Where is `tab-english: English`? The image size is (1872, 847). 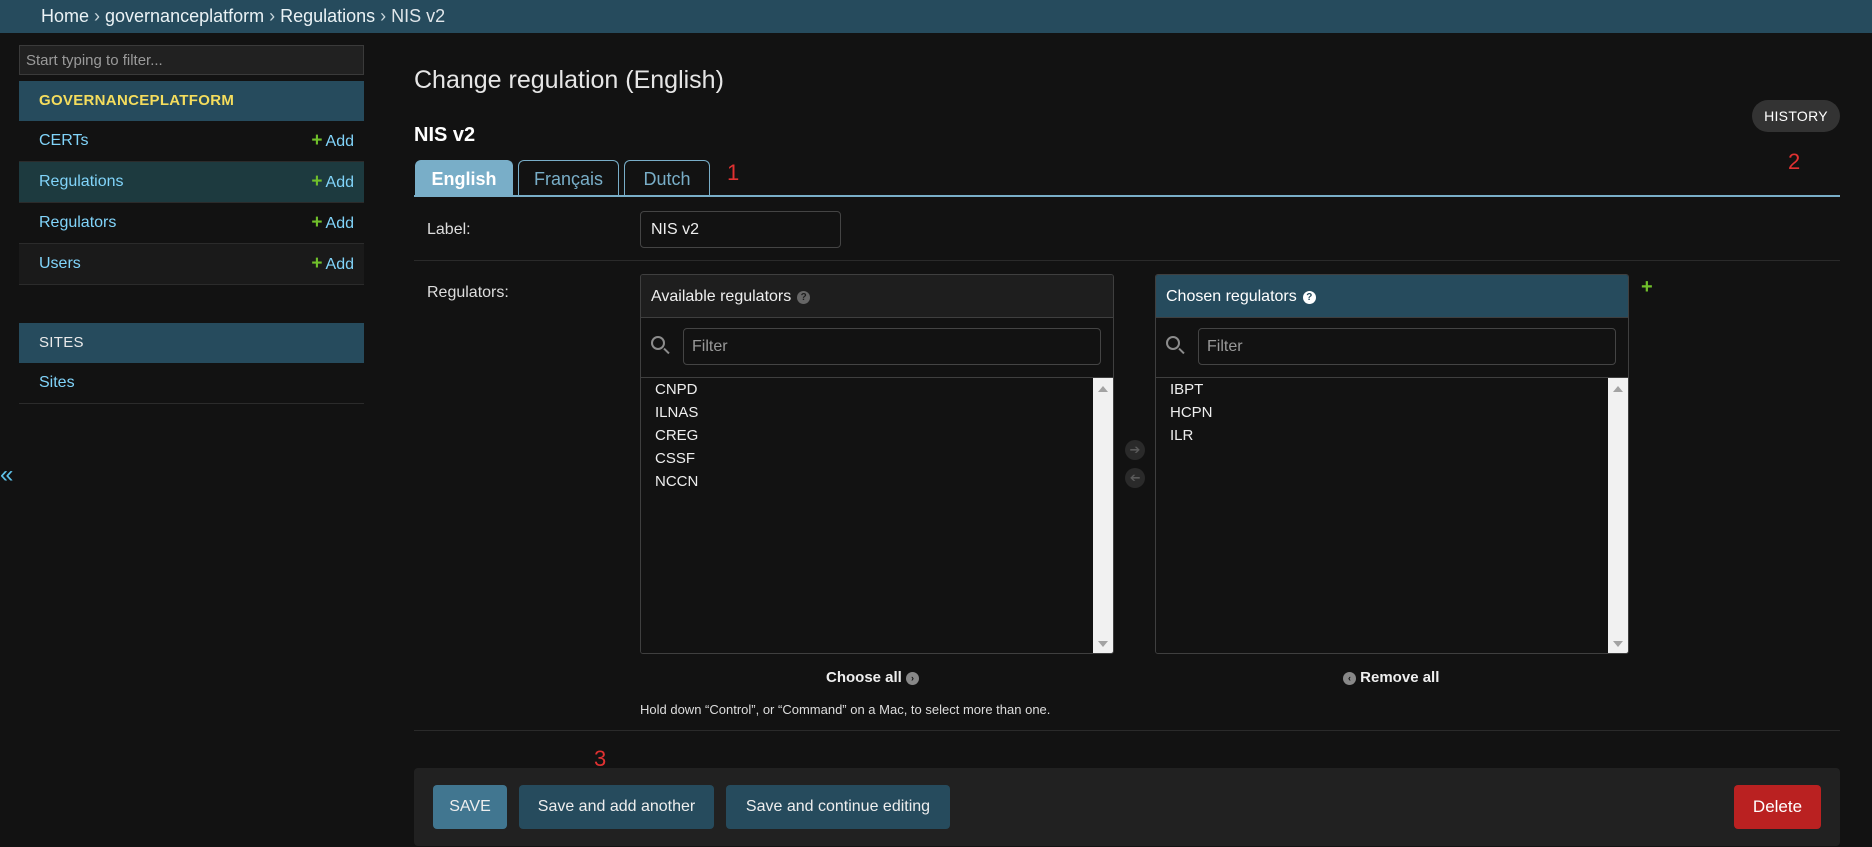 tab-english: English is located at coordinates (464, 178).